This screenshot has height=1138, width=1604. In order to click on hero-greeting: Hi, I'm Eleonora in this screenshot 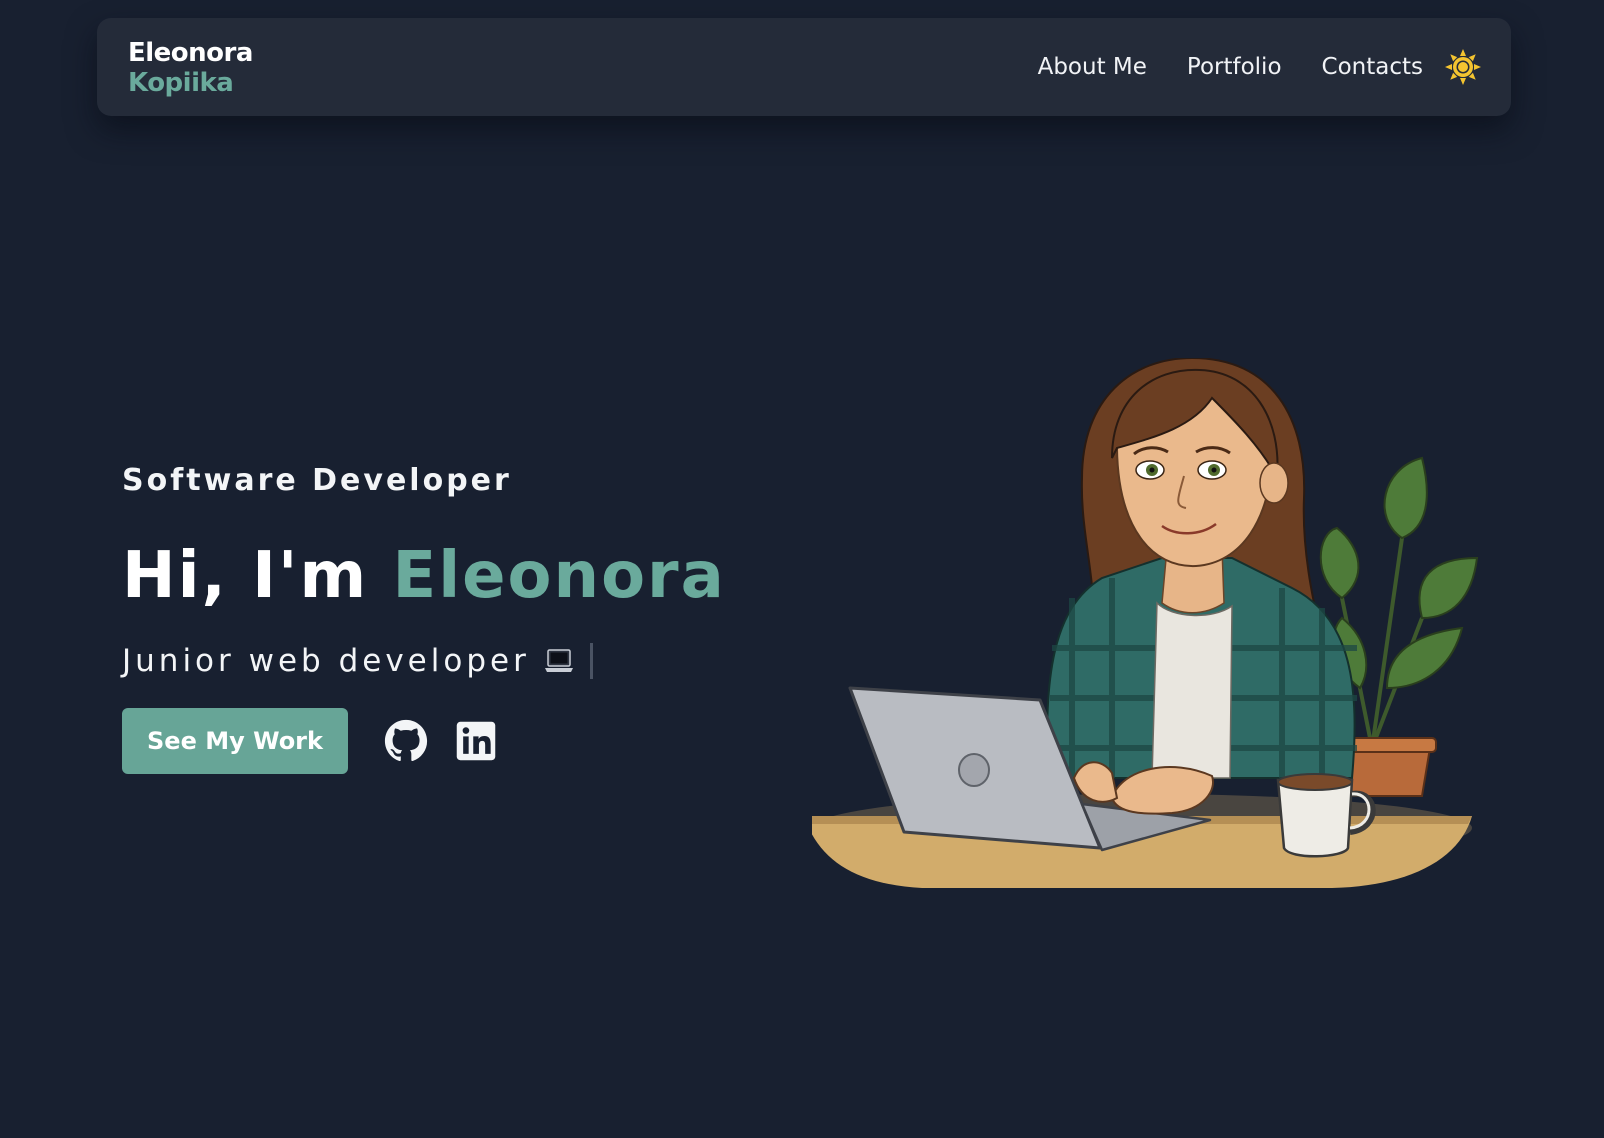, I will do `click(424, 576)`.